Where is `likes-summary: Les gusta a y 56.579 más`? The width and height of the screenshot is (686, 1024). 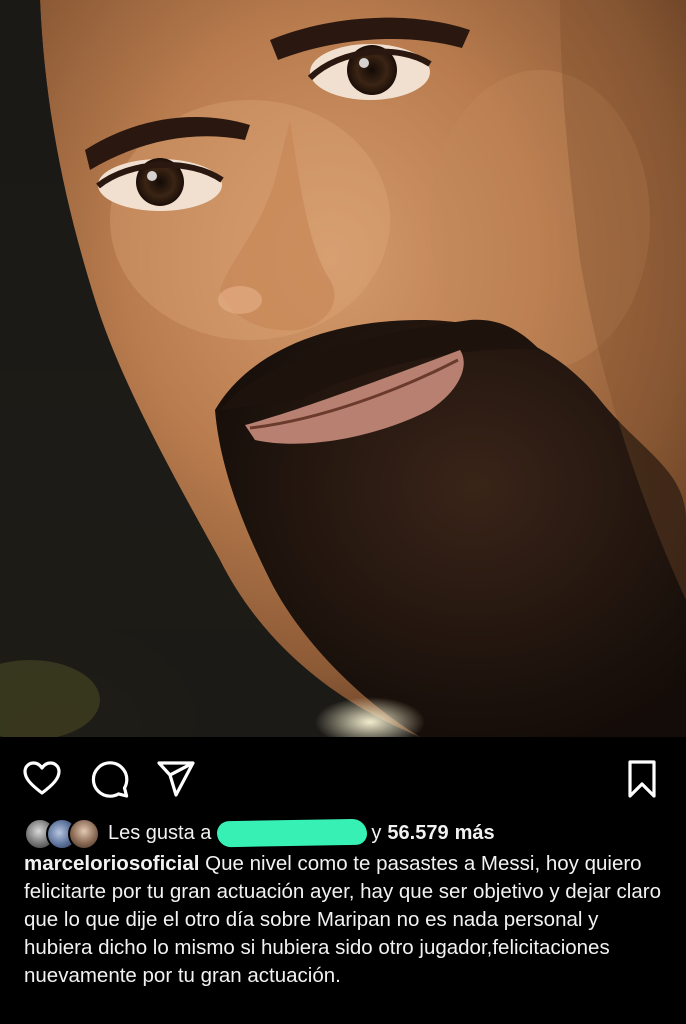
likes-summary: Les gusta a y 56.579 más is located at coordinates (344, 833).